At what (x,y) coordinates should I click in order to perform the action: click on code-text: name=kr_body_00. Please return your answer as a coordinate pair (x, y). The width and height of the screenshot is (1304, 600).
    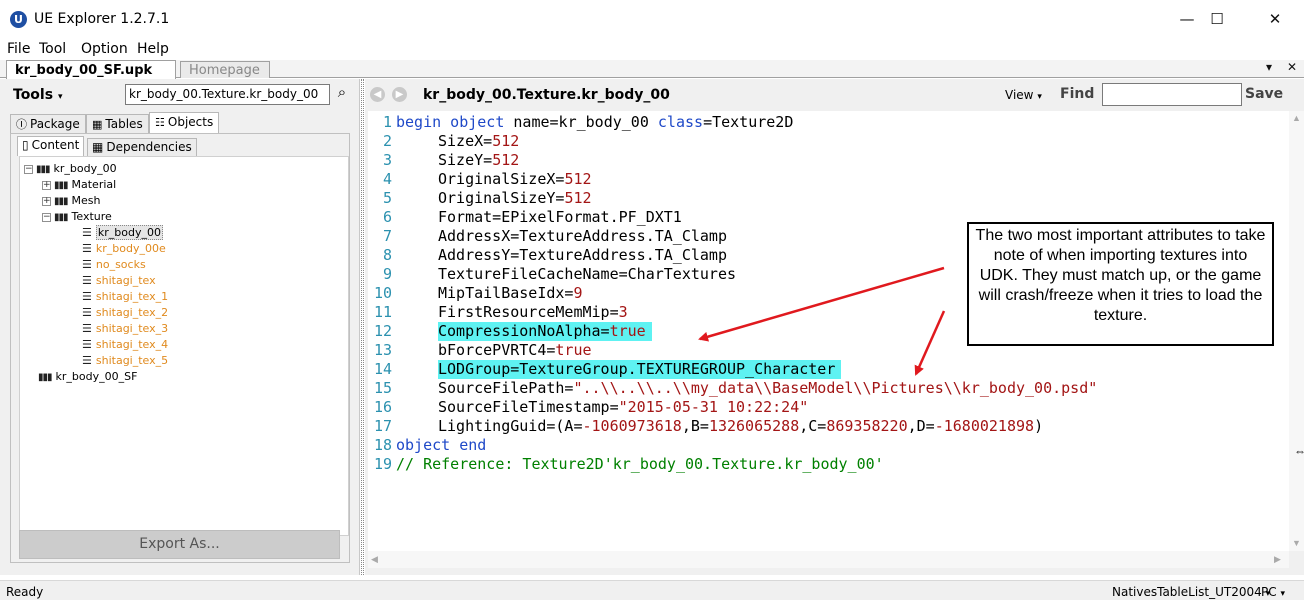
    Looking at the image, I should click on (581, 122).